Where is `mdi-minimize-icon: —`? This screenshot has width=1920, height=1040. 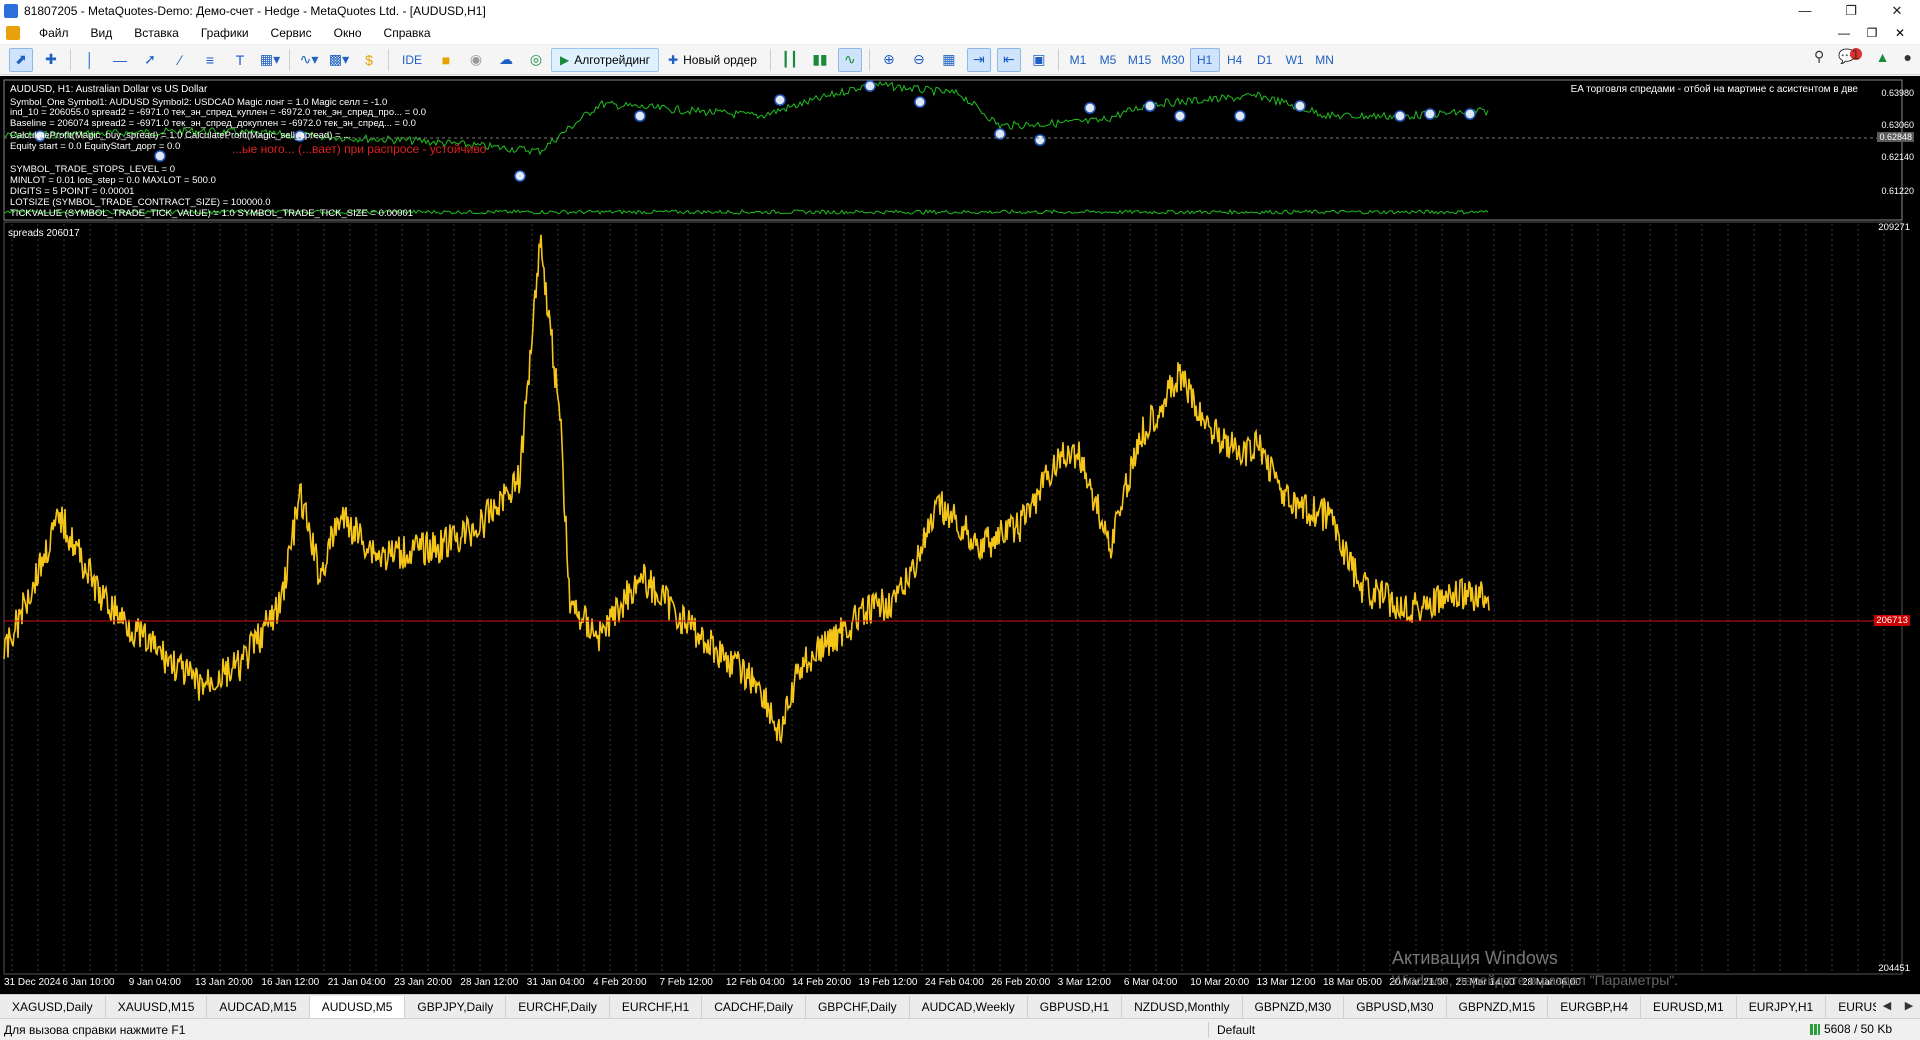
mdi-minimize-icon: — is located at coordinates (1844, 33).